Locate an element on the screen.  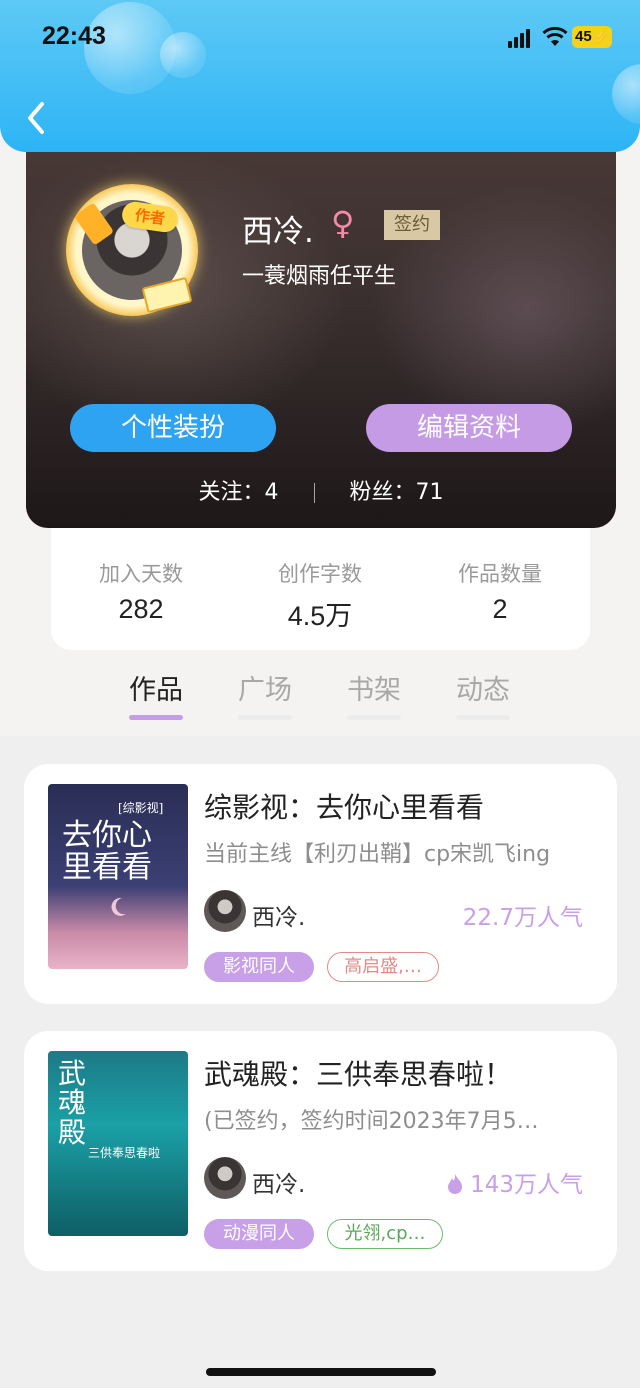
stat-works-count: 作品数量 2 is located at coordinates (500, 591).